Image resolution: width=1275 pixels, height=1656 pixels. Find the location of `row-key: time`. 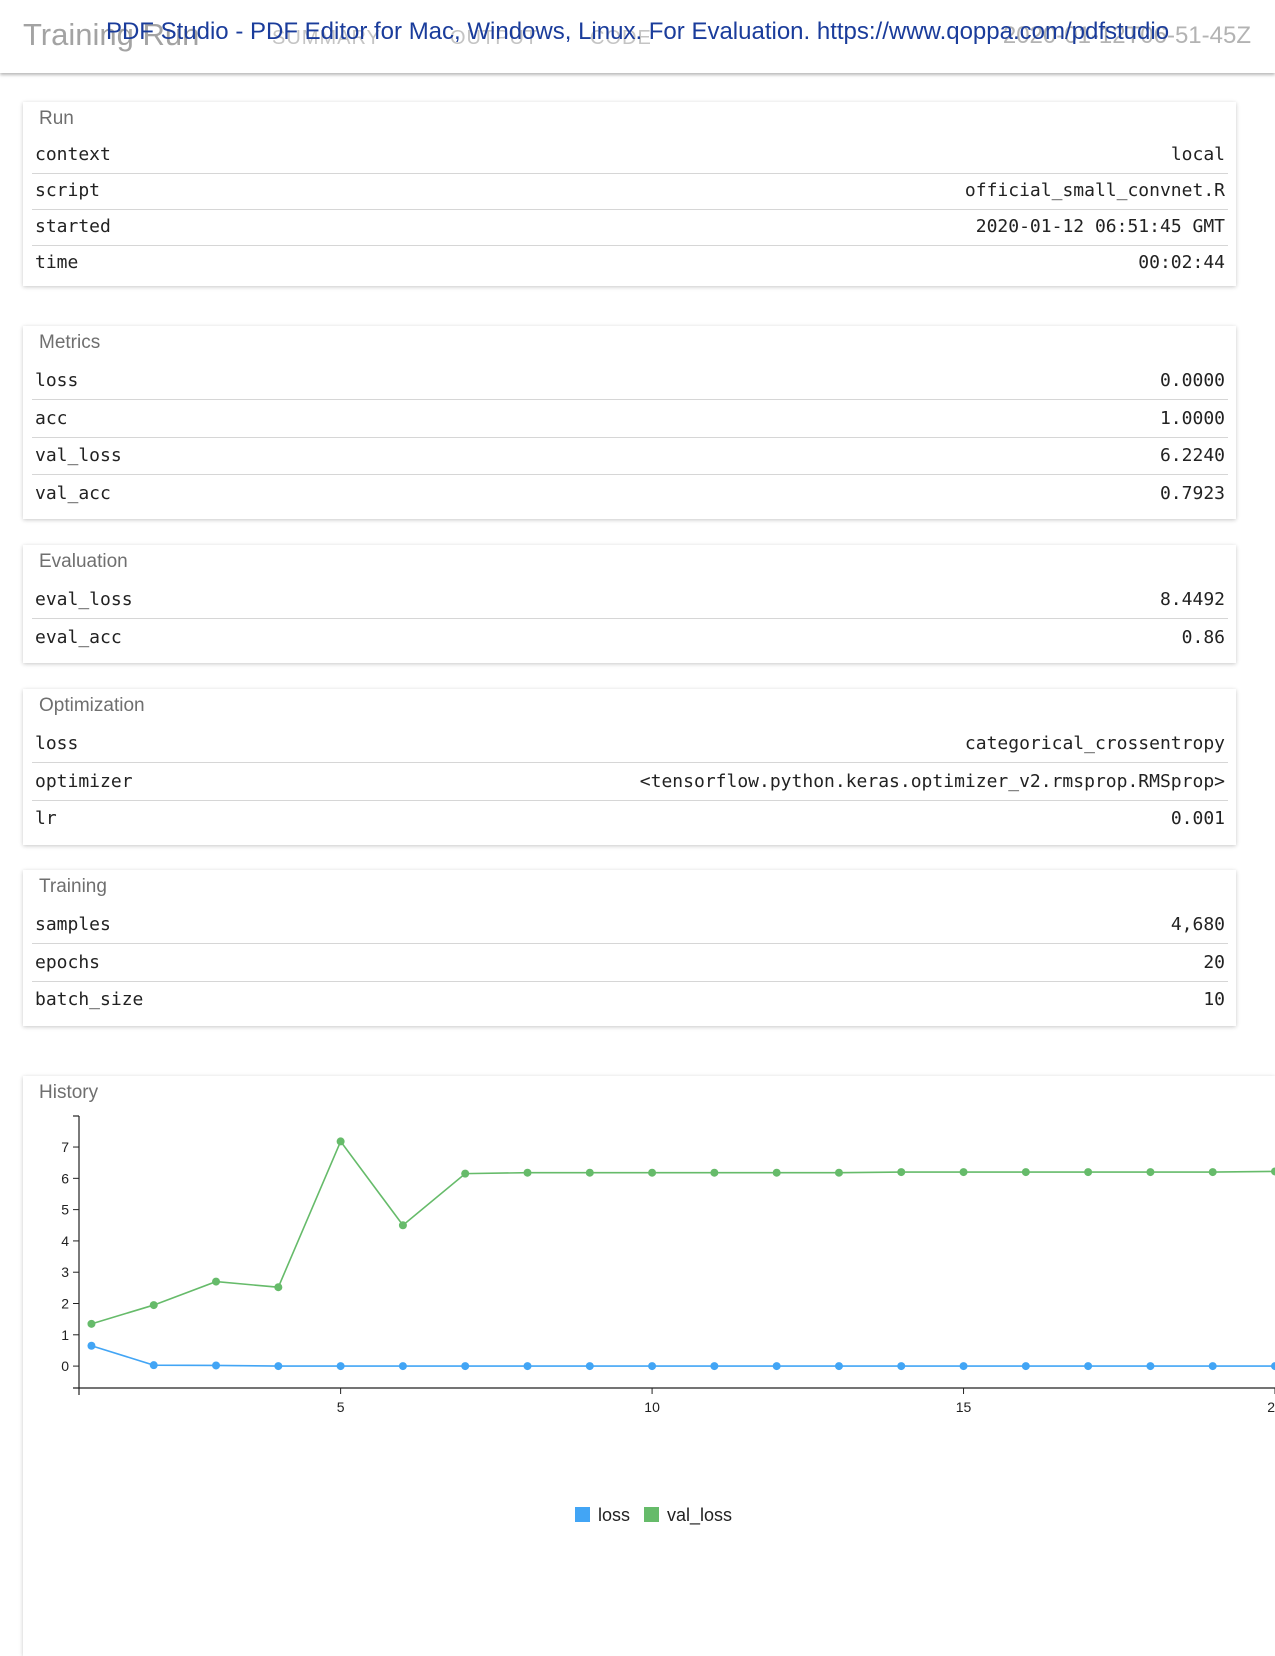

row-key: time is located at coordinates (57, 262).